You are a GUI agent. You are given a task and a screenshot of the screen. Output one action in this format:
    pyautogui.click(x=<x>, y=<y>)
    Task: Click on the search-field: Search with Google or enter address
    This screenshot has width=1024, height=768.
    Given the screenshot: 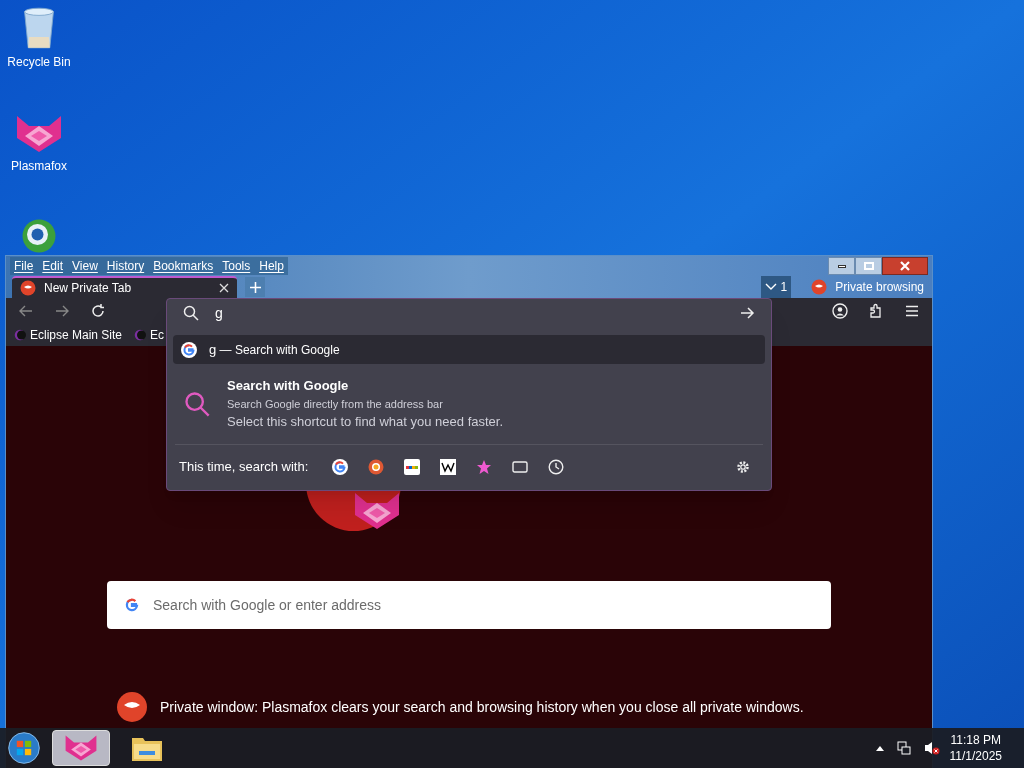 What is the action you would take?
    pyautogui.click(x=484, y=605)
    